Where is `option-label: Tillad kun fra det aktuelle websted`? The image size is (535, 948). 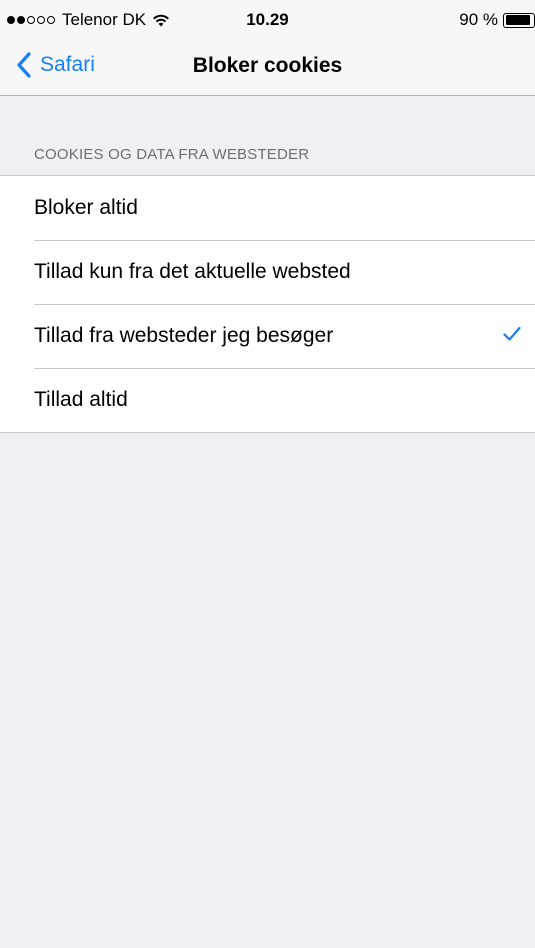
option-label: Tillad kun fra det aktuelle websted is located at coordinates (192, 271).